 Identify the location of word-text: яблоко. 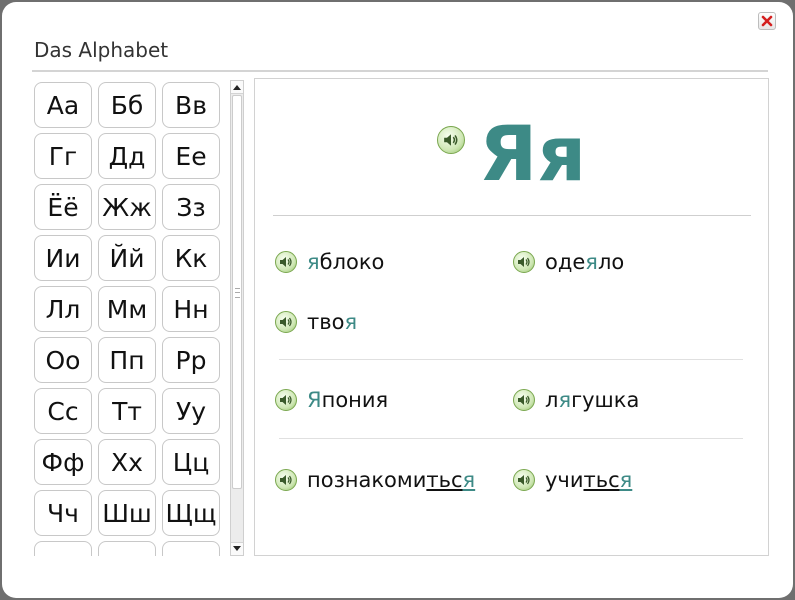
(345, 262).